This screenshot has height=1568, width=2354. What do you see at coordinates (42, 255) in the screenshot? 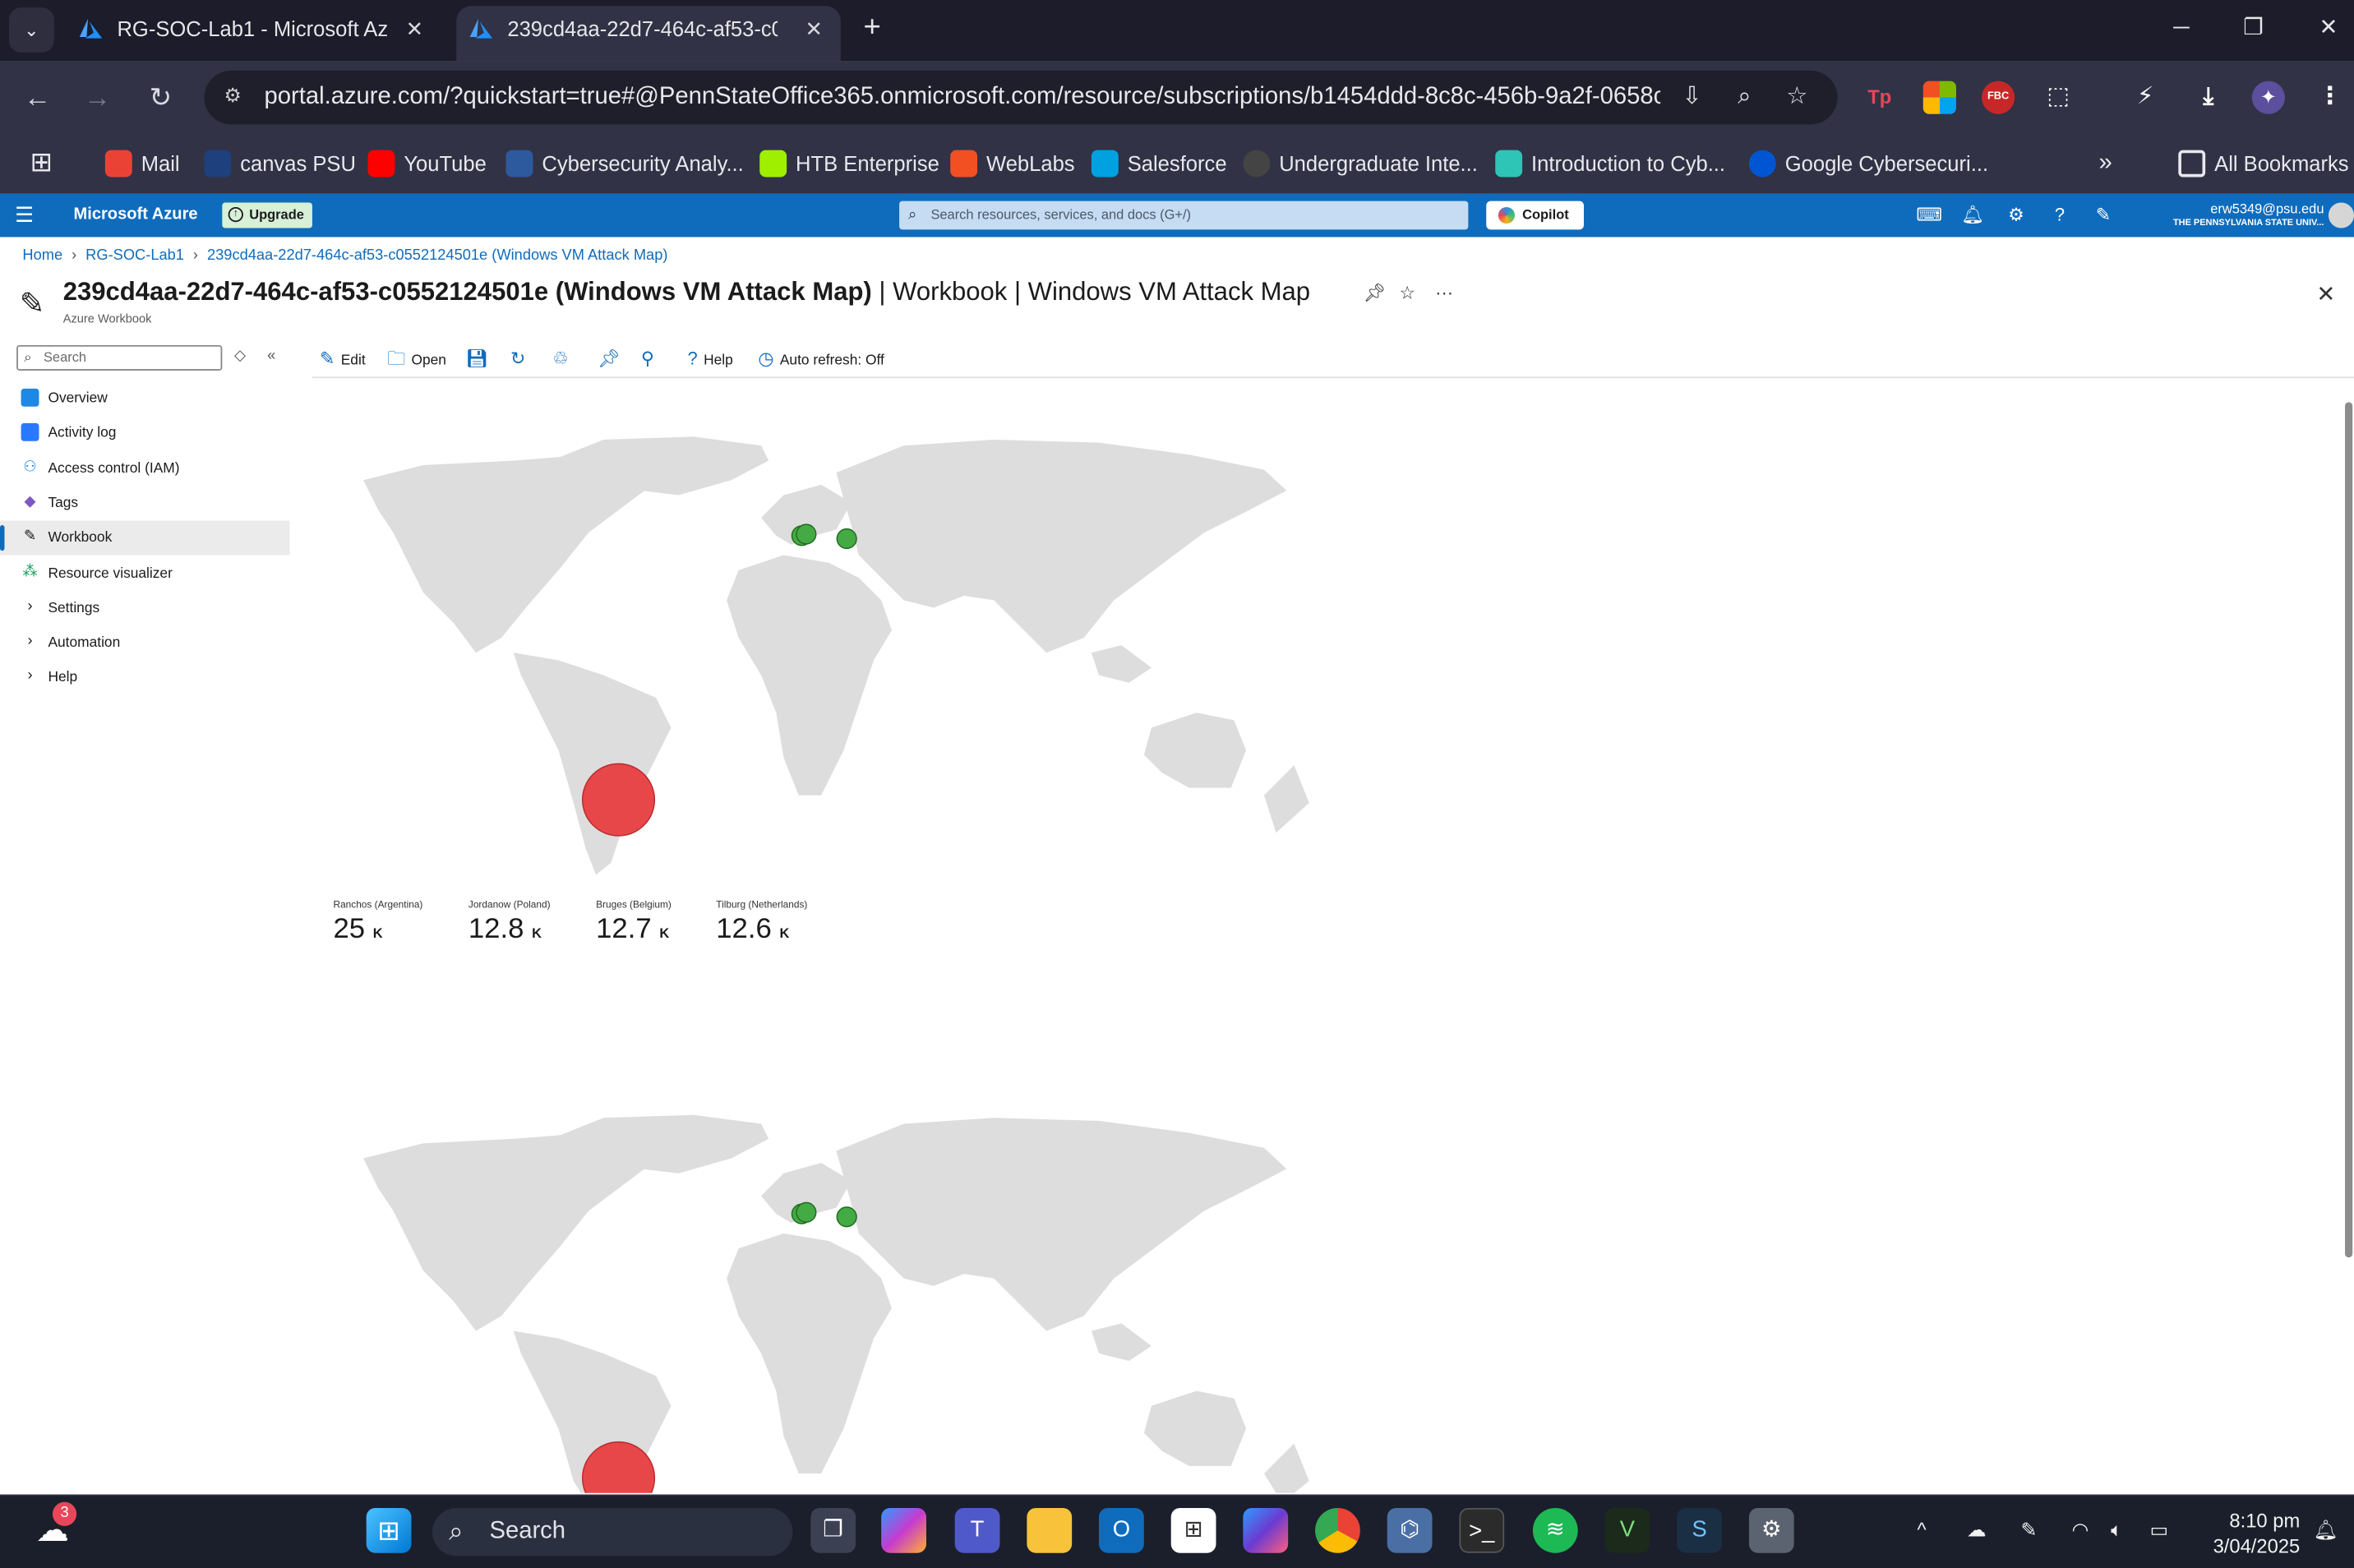
I see `breadcrumb-home: Home` at bounding box center [42, 255].